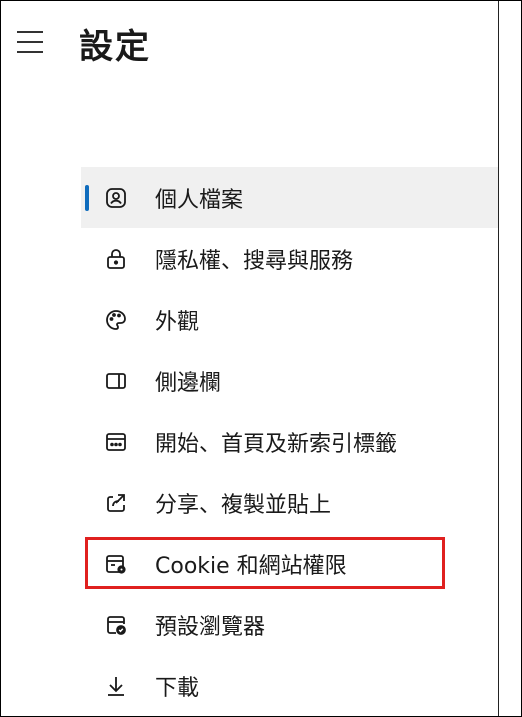 This screenshot has width=522, height=717. I want to click on nav-label: 外觀, so click(177, 322).